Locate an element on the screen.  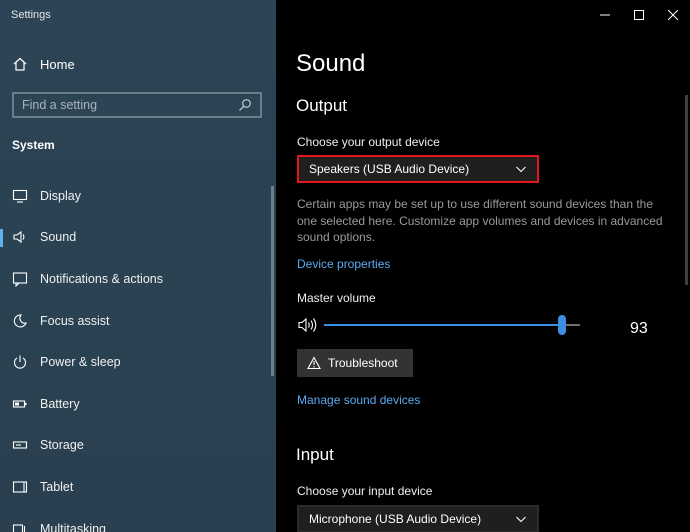
close-button is located at coordinates (673, 15).